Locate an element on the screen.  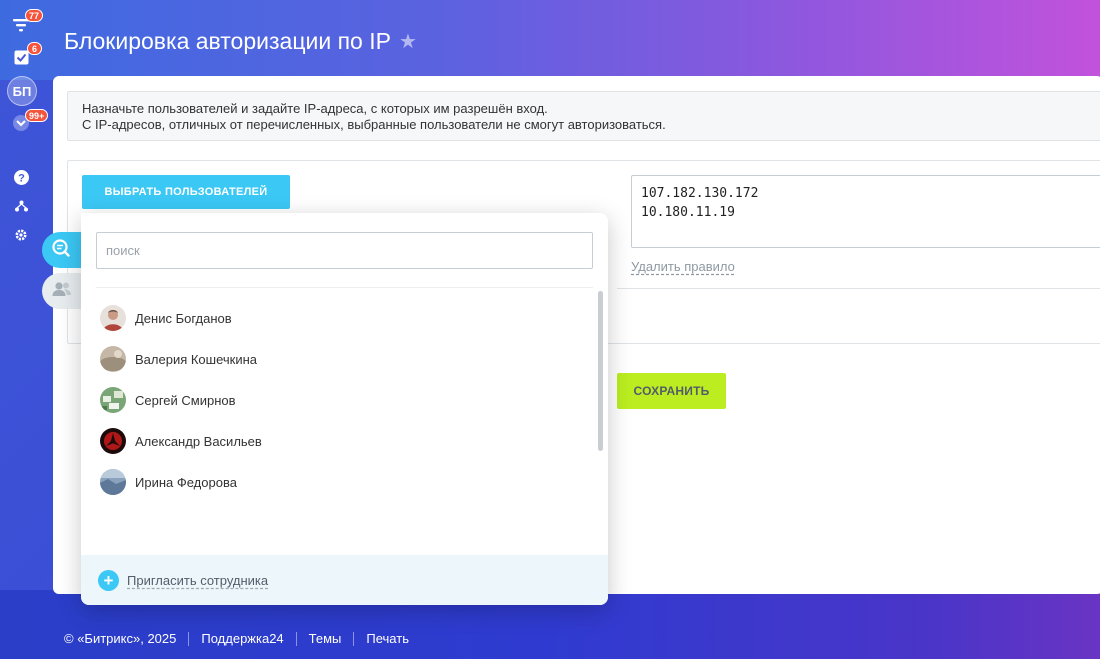
more-badge: 99+ is located at coordinates (37, 115).